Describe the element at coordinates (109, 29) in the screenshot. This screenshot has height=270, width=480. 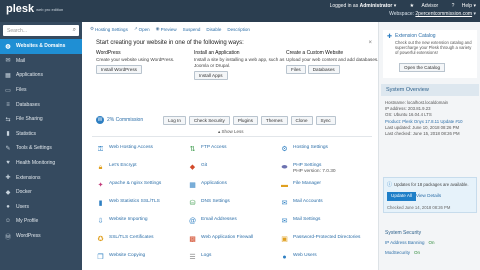
I see `toolbar-hosting-settings: ⚙ Hosting Settings` at that location.